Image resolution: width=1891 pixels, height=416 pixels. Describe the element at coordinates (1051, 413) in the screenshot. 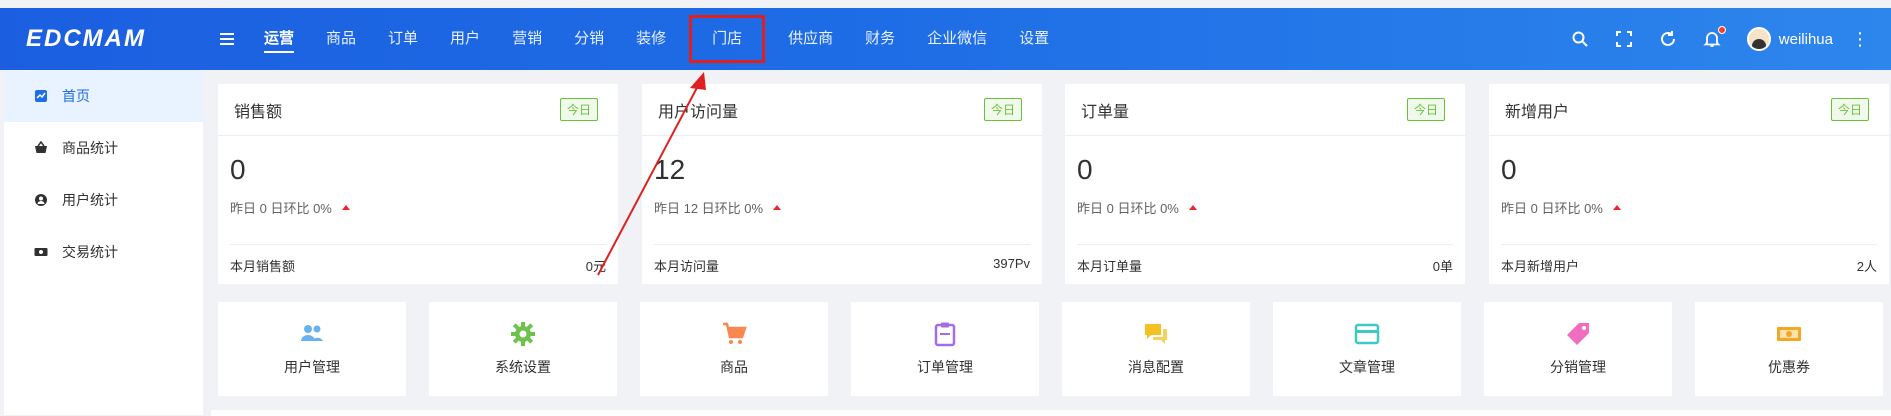

I see `content-panel-edge` at that location.